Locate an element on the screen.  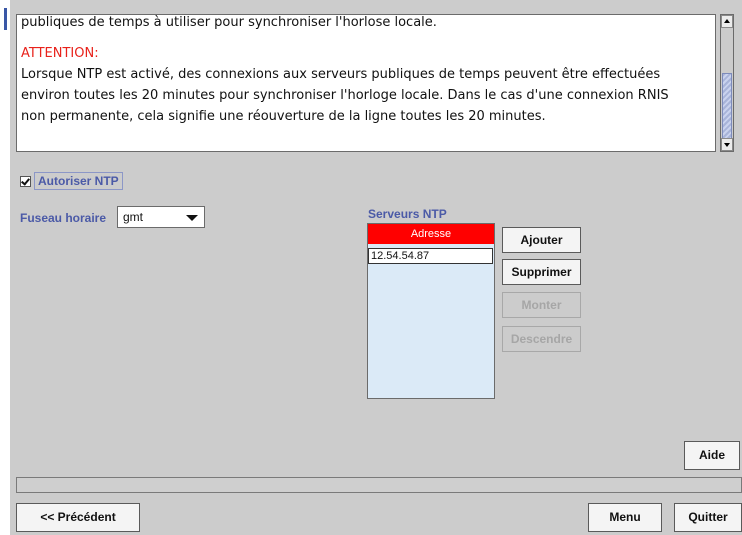
move-up-button: Monter is located at coordinates (541, 305).